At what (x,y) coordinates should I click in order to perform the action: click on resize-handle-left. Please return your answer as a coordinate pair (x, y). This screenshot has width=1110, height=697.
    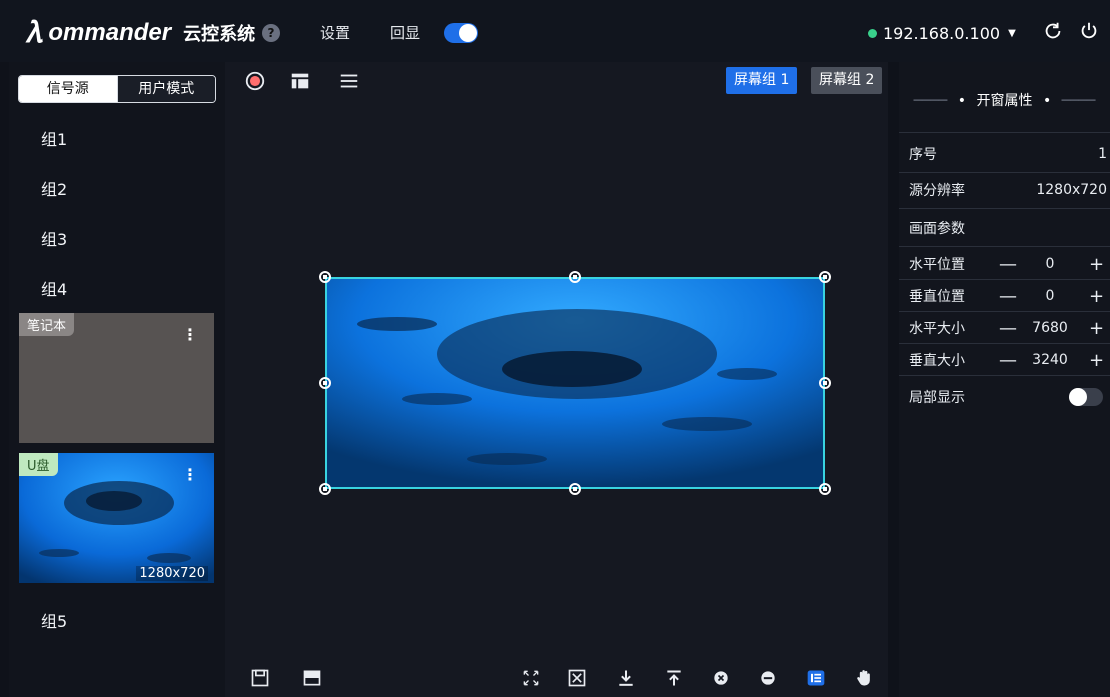
    Looking at the image, I should click on (325, 383).